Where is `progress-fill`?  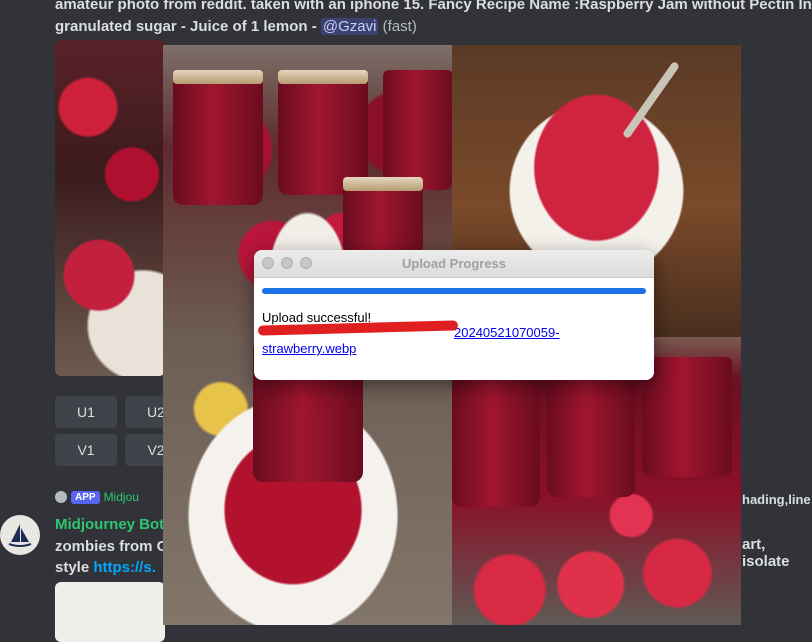 progress-fill is located at coordinates (454, 291).